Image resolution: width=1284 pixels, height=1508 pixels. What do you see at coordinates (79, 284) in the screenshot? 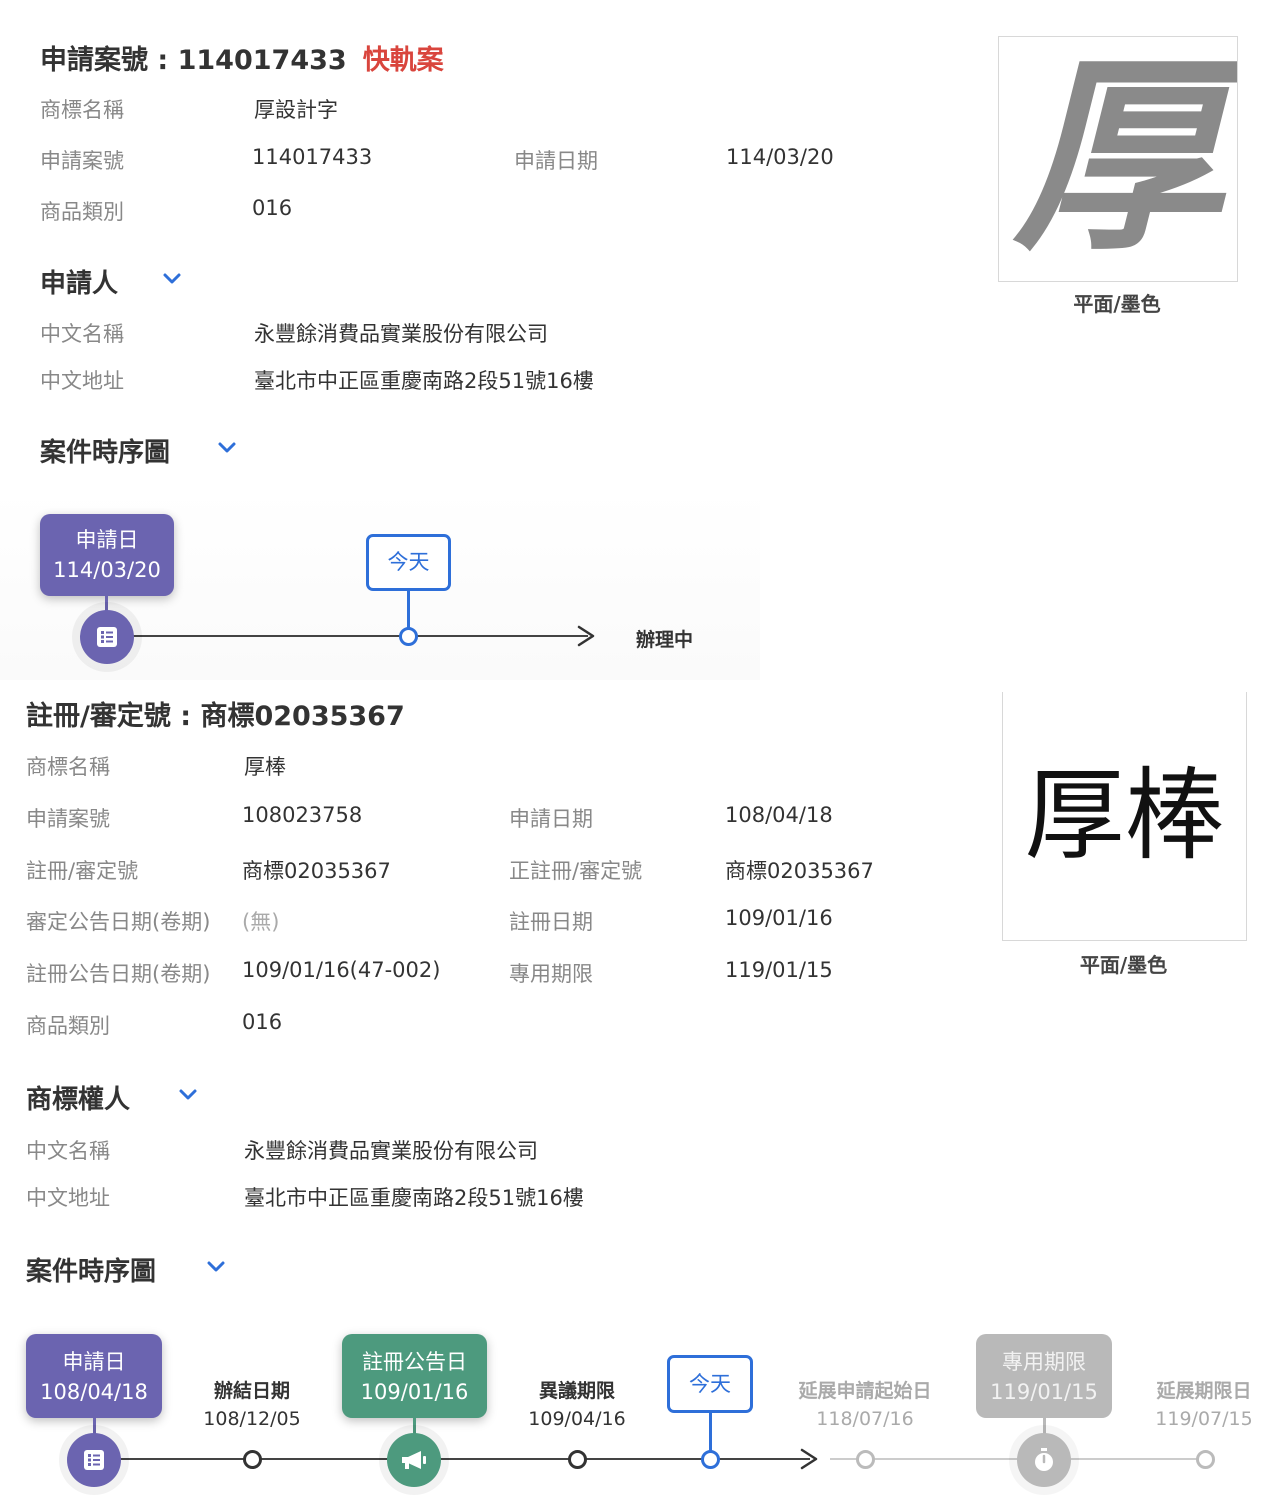
I see `case1-applicant-heading: 申請人` at bounding box center [79, 284].